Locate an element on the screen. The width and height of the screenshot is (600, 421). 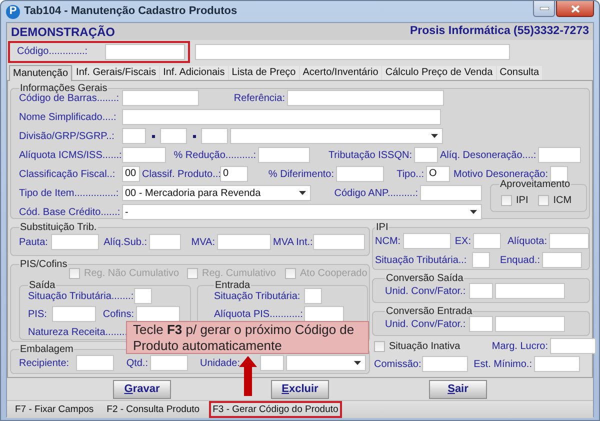
tab: Manutenção is located at coordinates (40, 73).